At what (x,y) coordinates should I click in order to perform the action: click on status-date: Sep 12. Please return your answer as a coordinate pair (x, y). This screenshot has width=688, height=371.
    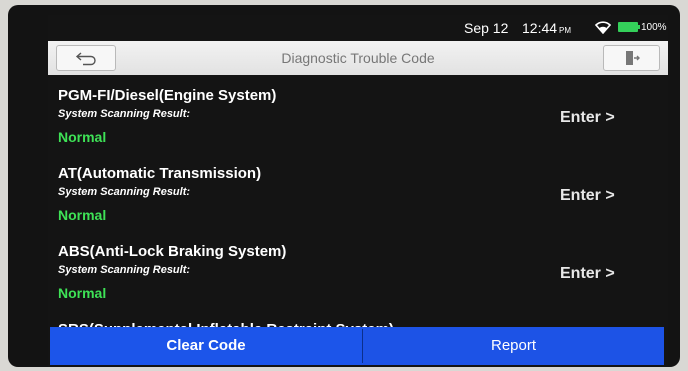
    Looking at the image, I should click on (486, 28).